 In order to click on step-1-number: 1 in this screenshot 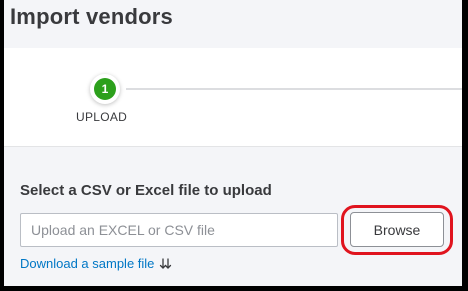, I will do `click(105, 89)`.